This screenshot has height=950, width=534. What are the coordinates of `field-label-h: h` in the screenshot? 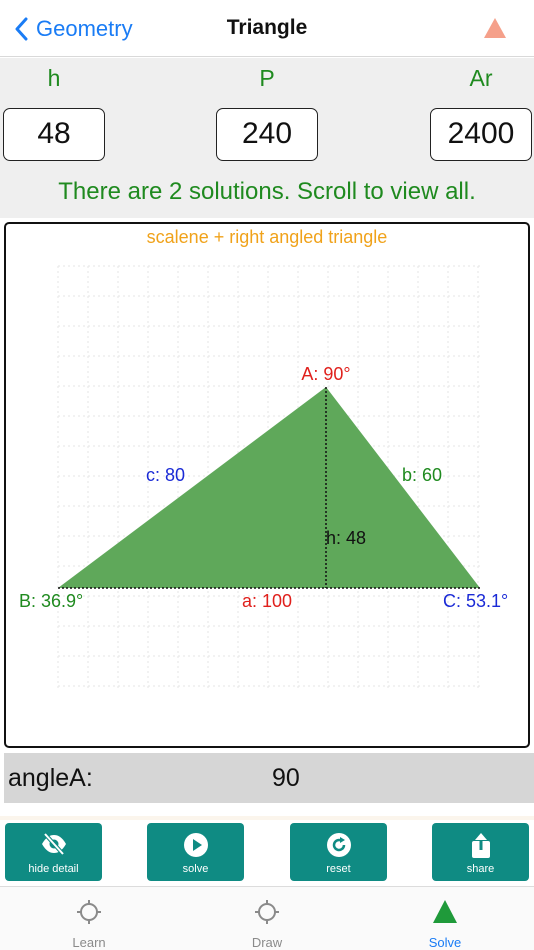 It's located at (54, 78).